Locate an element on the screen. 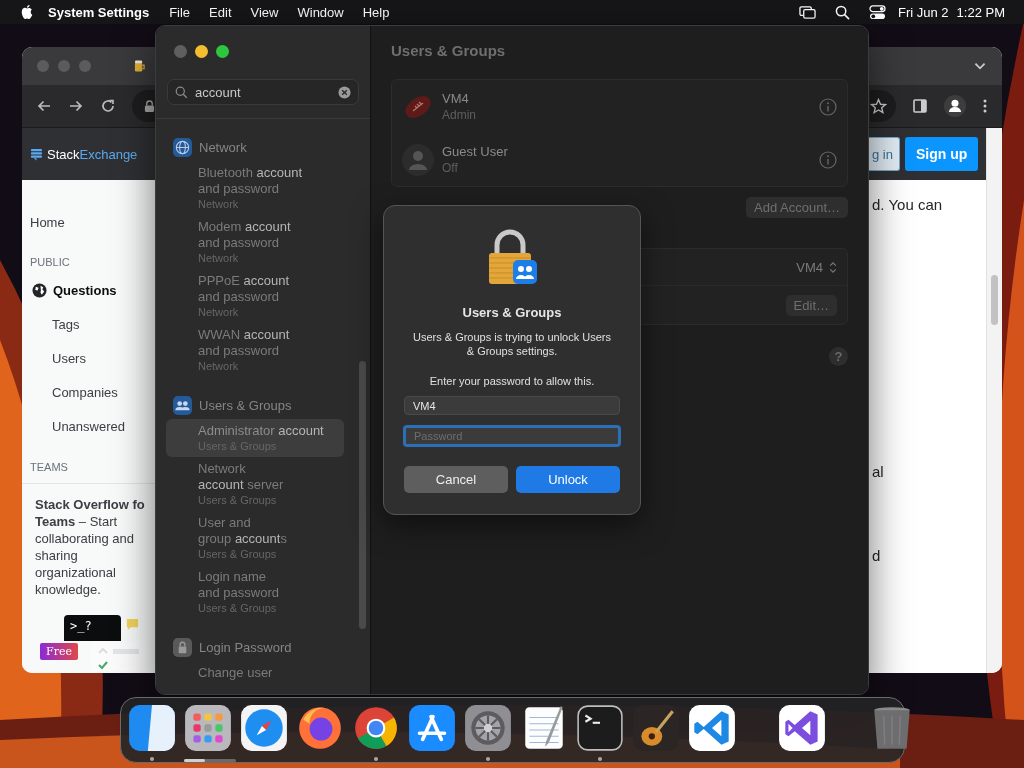  logo-text: Exchange is located at coordinates (108, 154).